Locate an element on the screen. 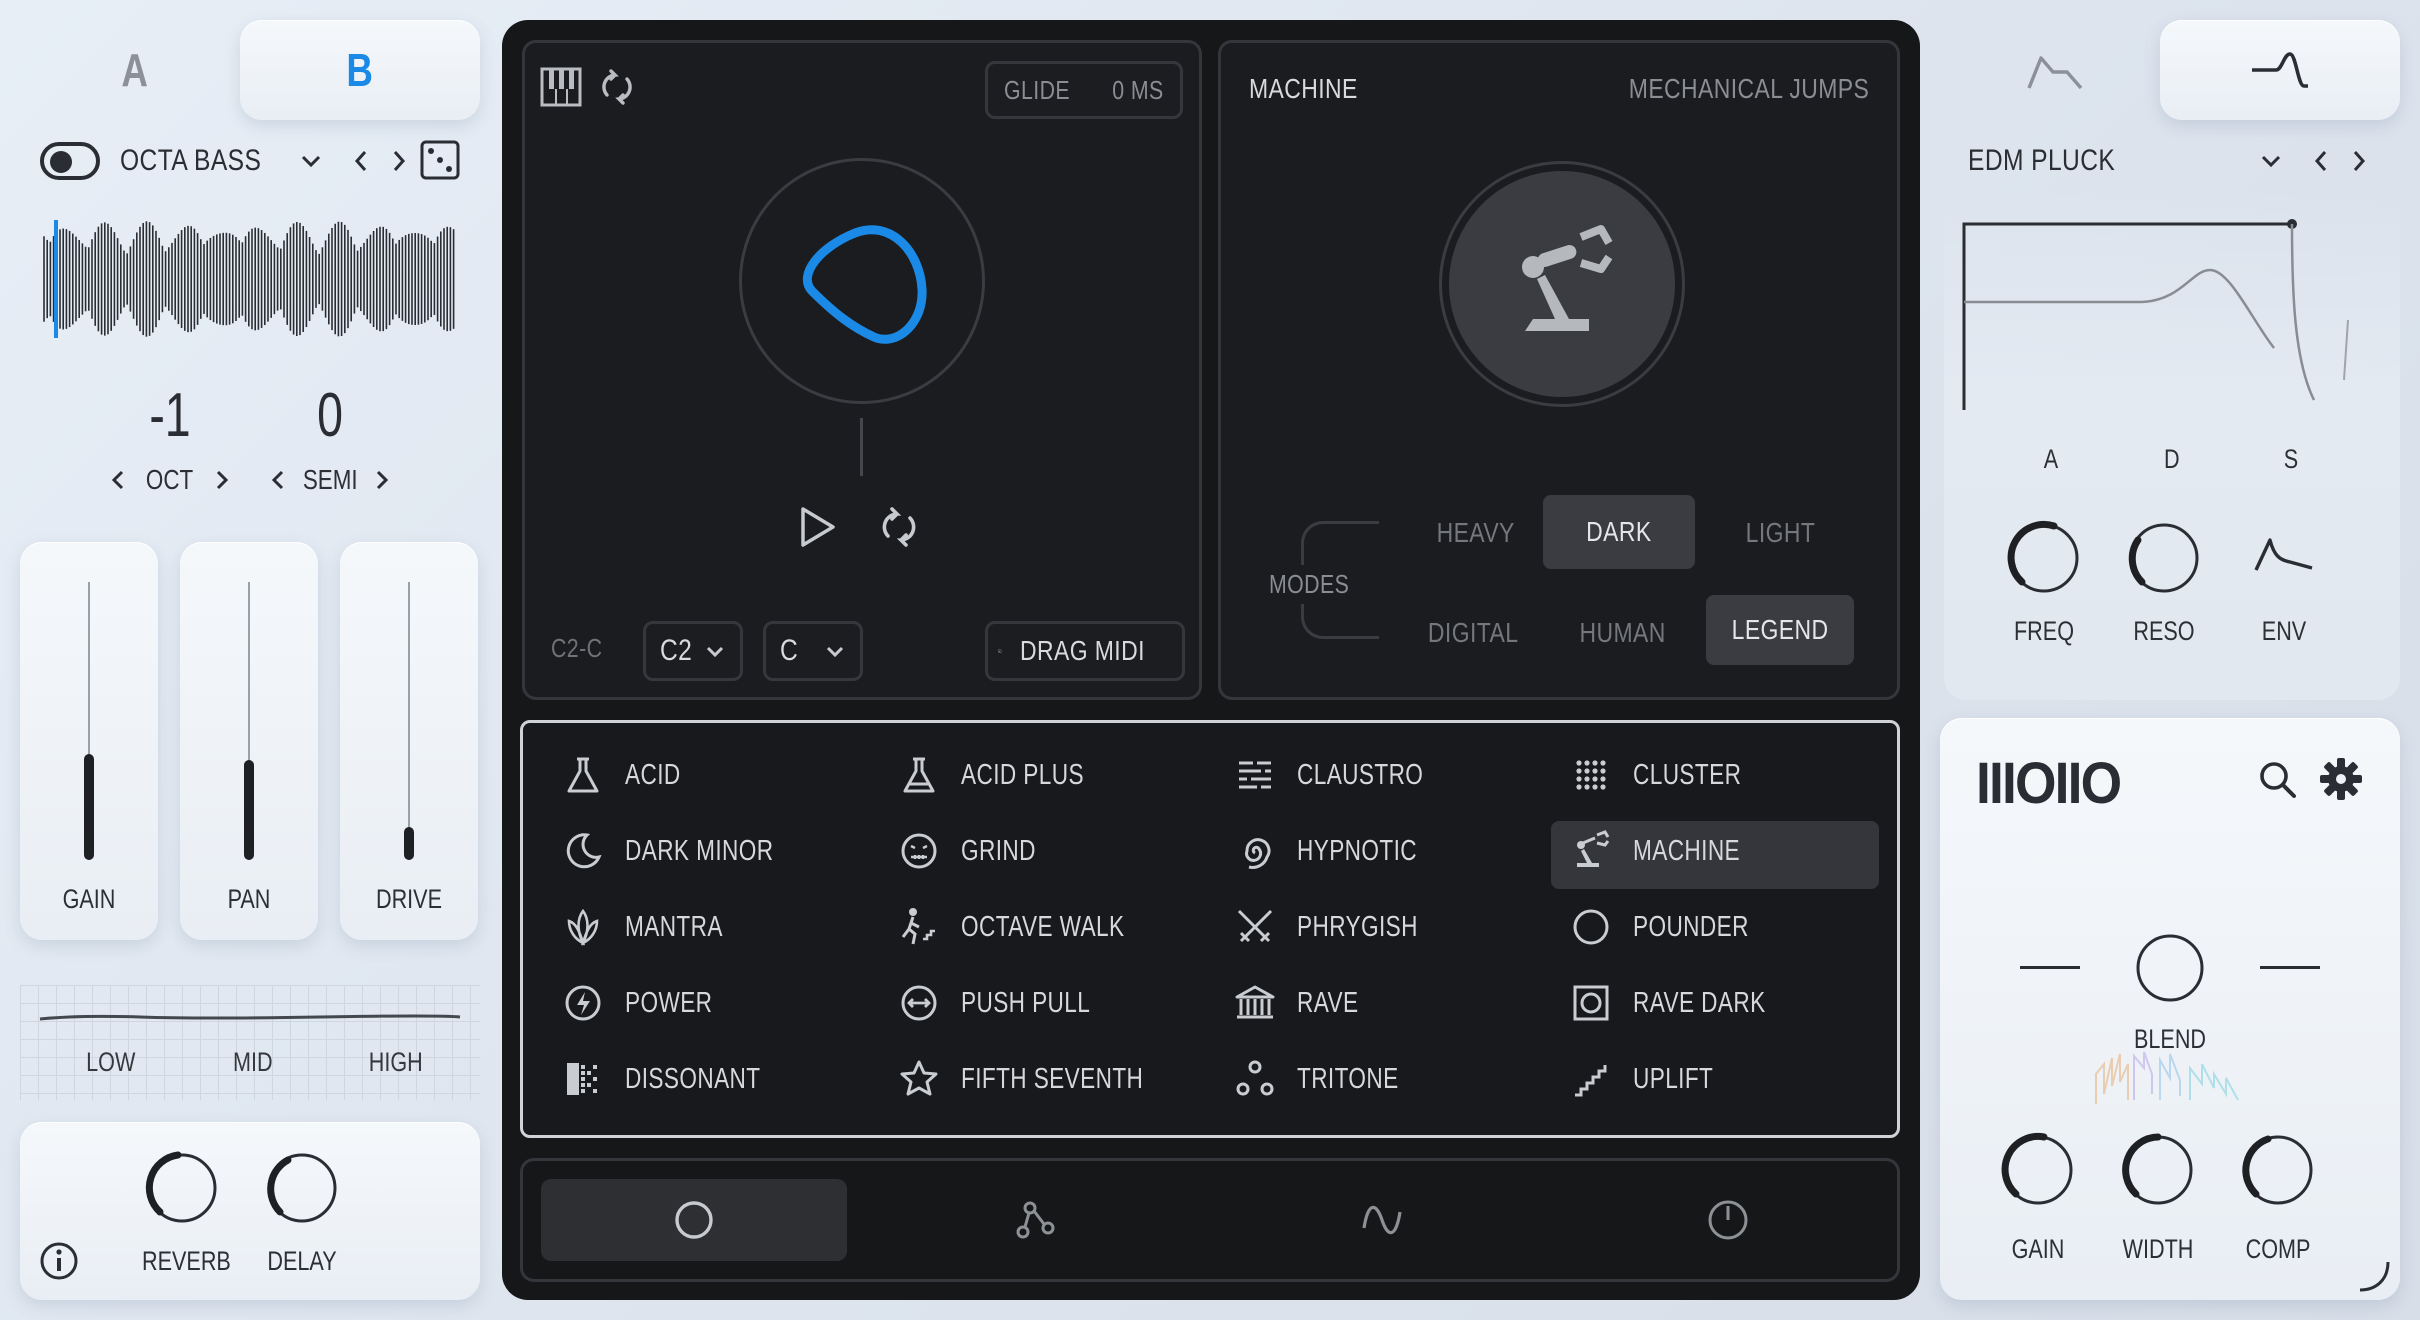  mode-heavy: HEAVY is located at coordinates (1476, 533).